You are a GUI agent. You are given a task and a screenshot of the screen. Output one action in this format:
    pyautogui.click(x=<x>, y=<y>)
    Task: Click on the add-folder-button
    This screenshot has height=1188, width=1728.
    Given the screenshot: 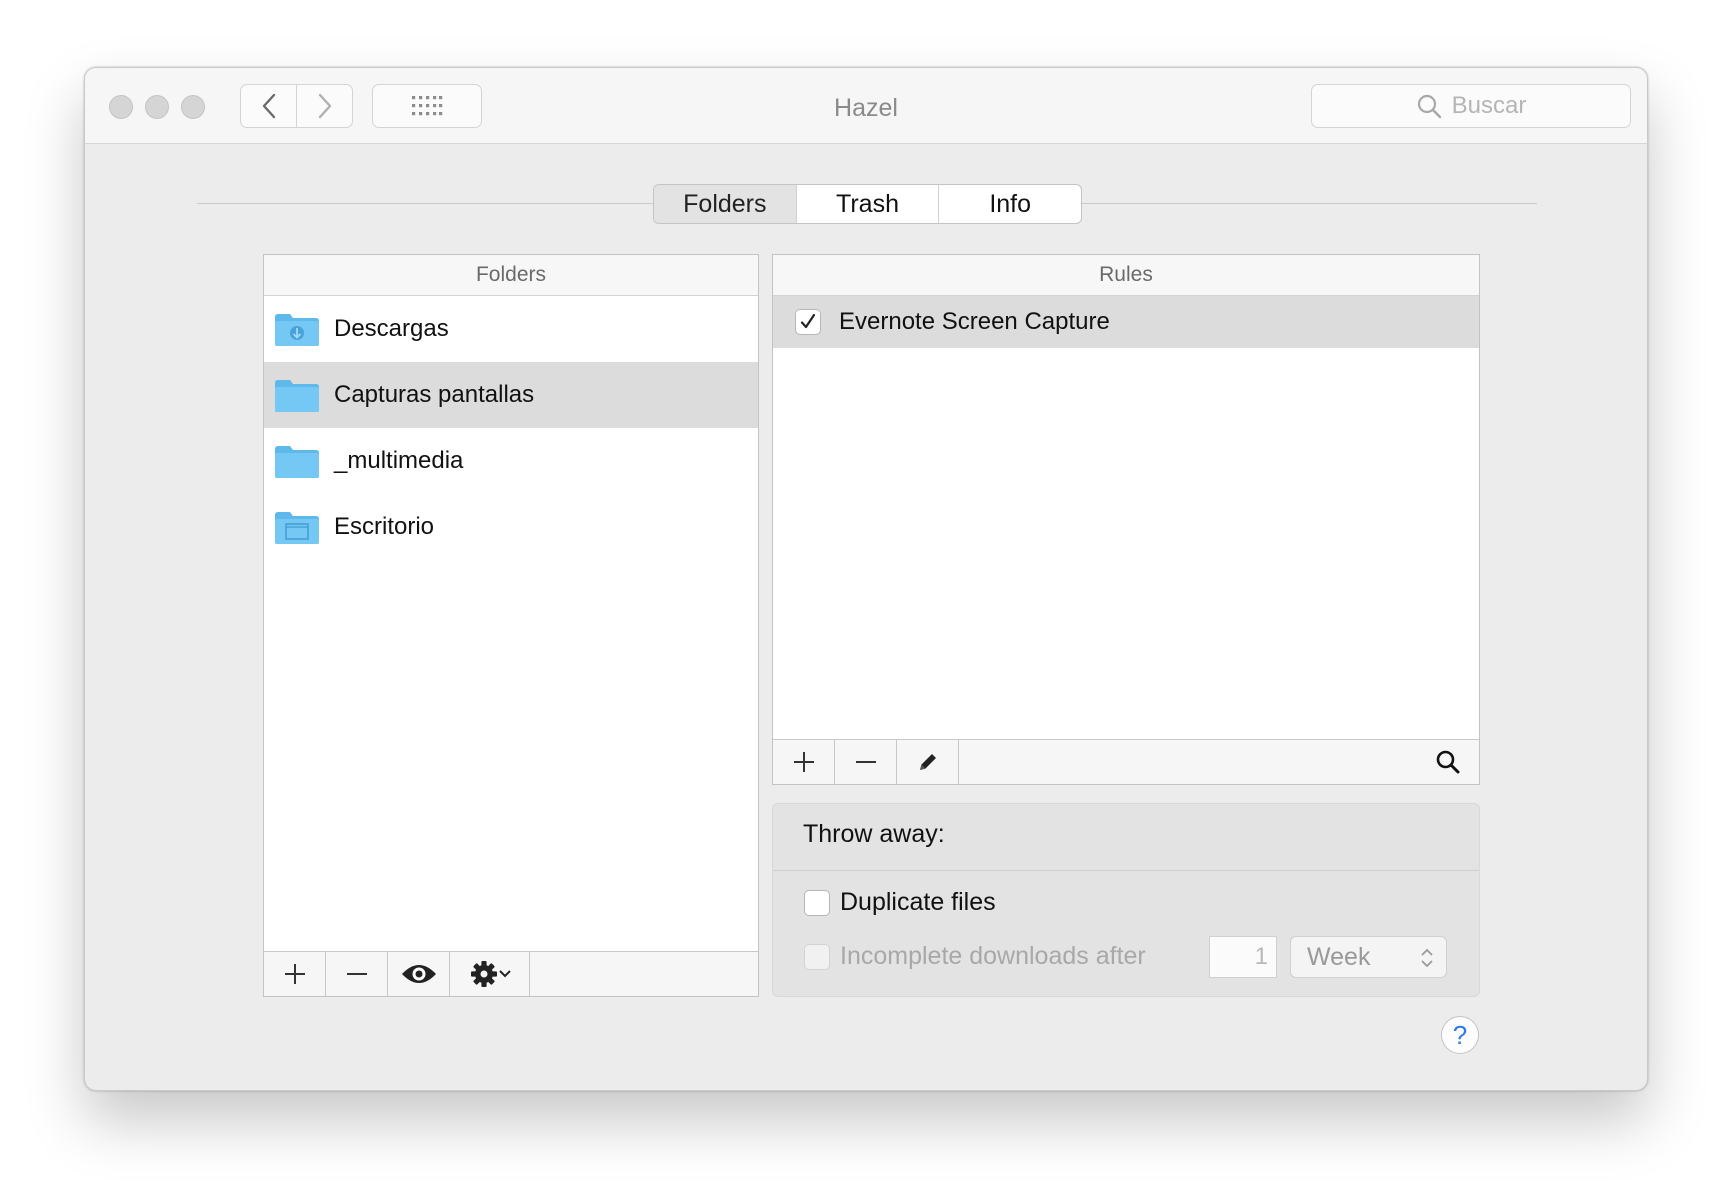 What is the action you would take?
    pyautogui.click(x=295, y=974)
    